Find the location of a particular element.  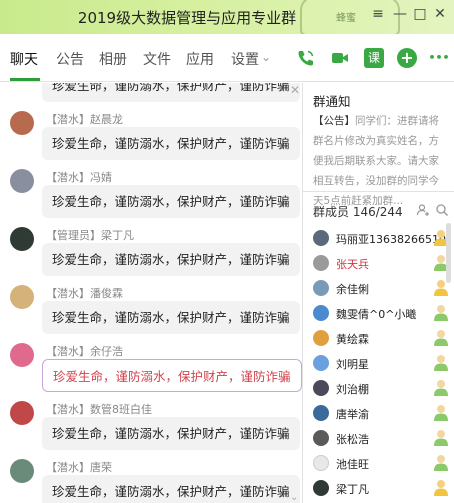

message-item: 【潜水】余仔浩 珍爱生命，谨防溺水，保护财产，谨防诈骗 is located at coordinates (156, 373).